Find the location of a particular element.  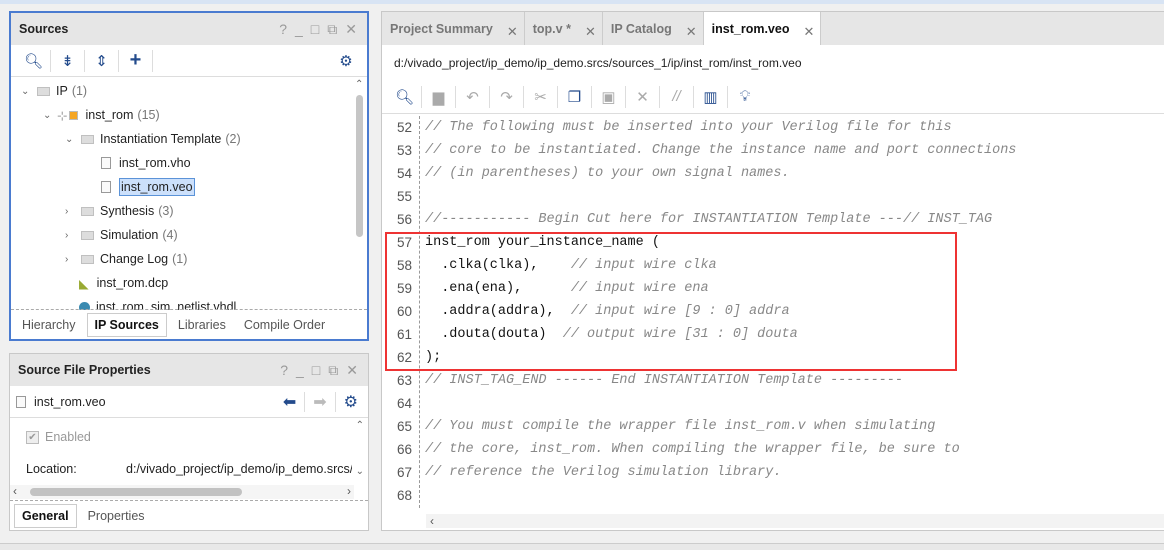

template-icon: ▥ is located at coordinates (711, 96).